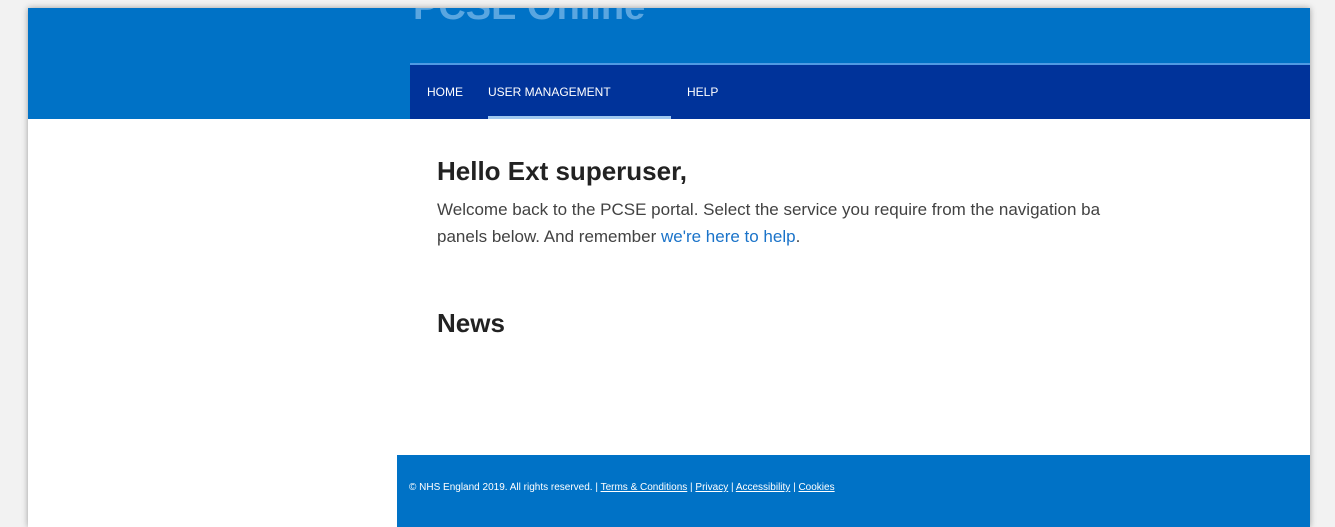 This screenshot has height=527, width=1335. I want to click on site-title: PCSE Online, so click(529, 18).